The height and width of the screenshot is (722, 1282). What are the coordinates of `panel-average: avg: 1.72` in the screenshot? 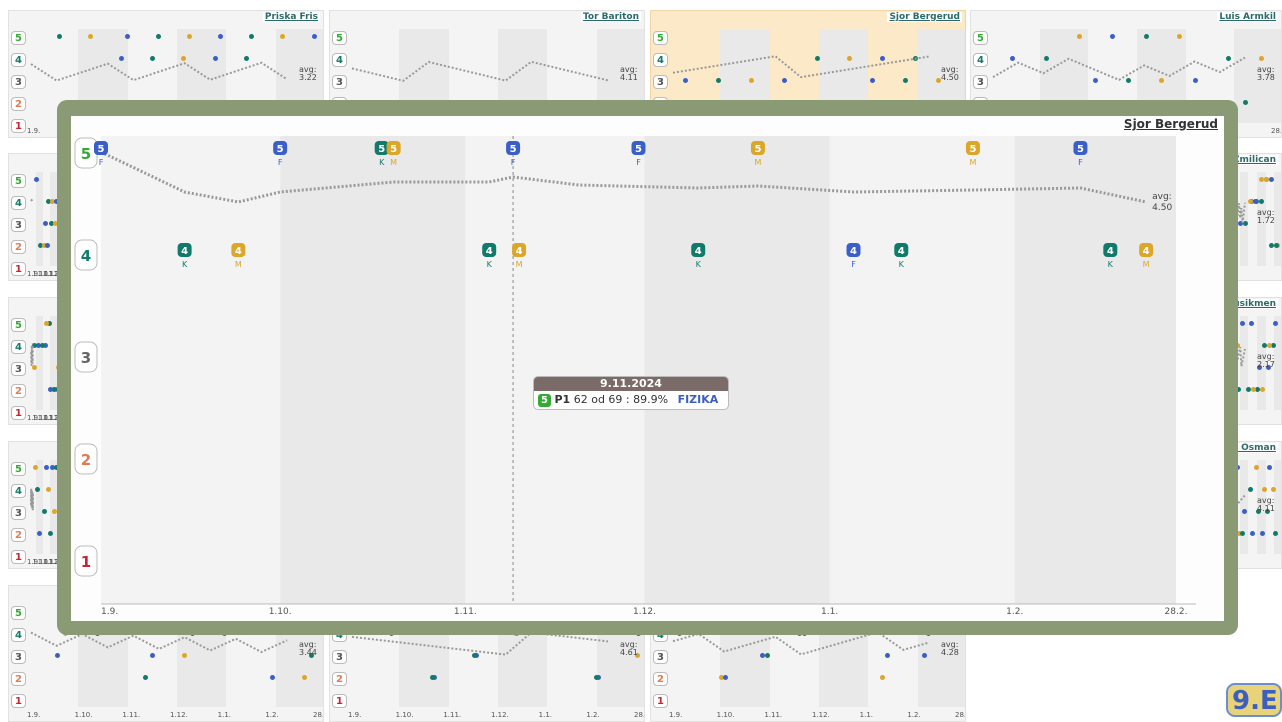 It's located at (1266, 216).